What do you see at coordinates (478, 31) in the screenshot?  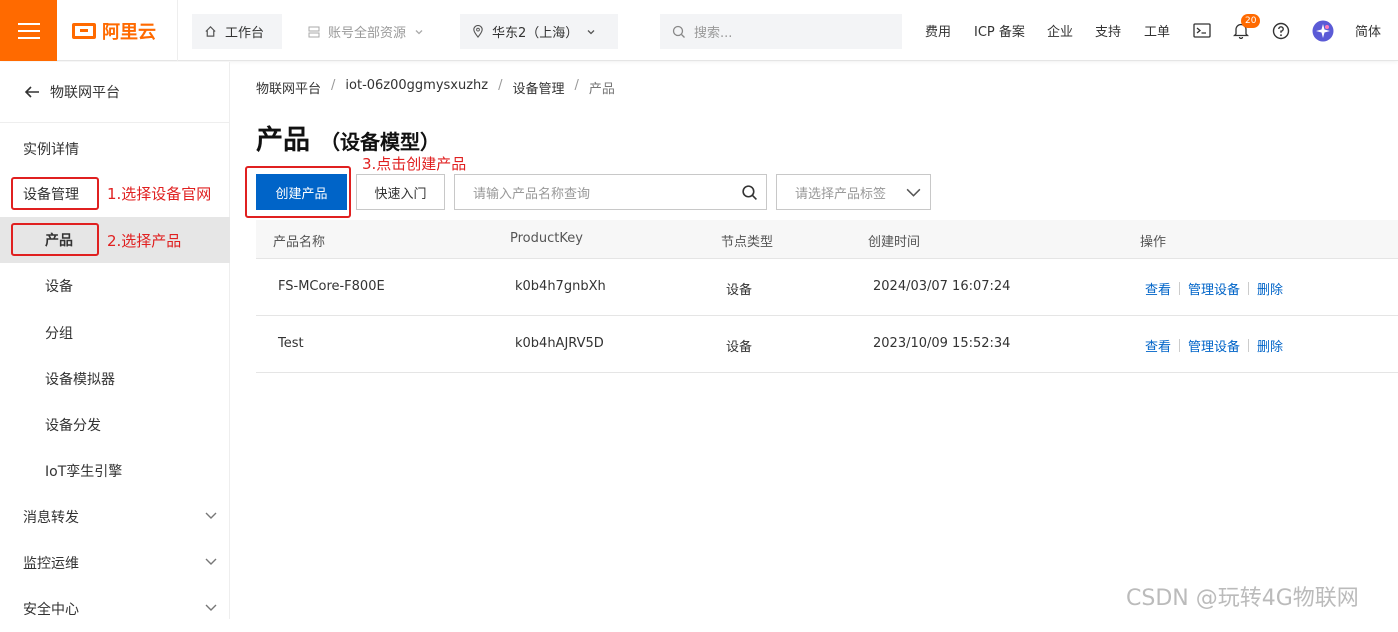 I see `location-pin-icon` at bounding box center [478, 31].